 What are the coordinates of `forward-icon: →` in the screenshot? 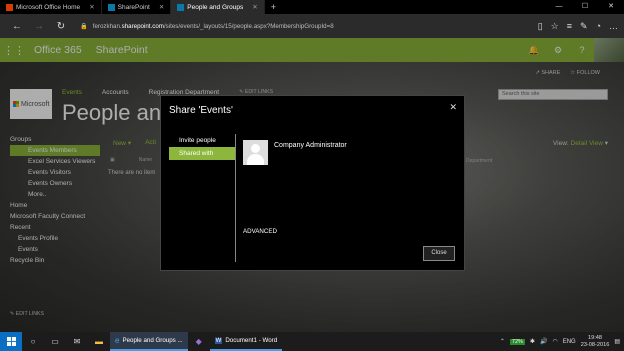 It's located at (39, 26).